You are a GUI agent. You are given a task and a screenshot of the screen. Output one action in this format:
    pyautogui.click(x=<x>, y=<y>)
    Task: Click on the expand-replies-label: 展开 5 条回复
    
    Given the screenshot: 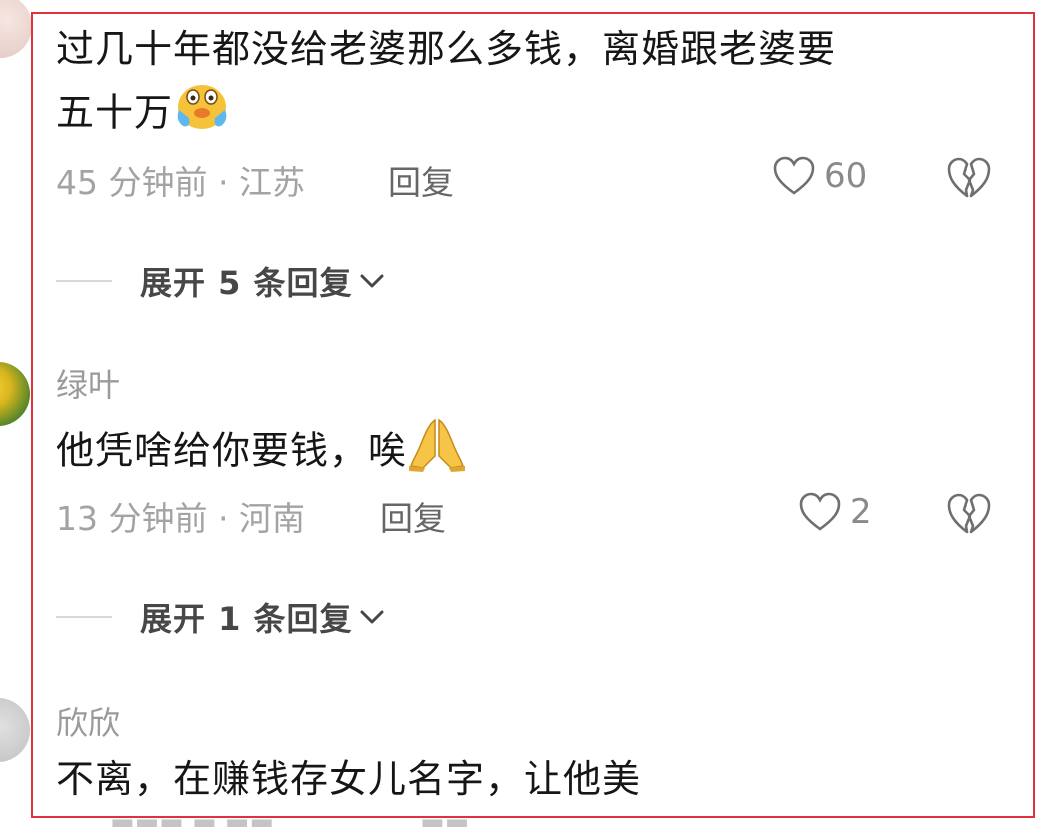 What is the action you would take?
    pyautogui.click(x=246, y=283)
    